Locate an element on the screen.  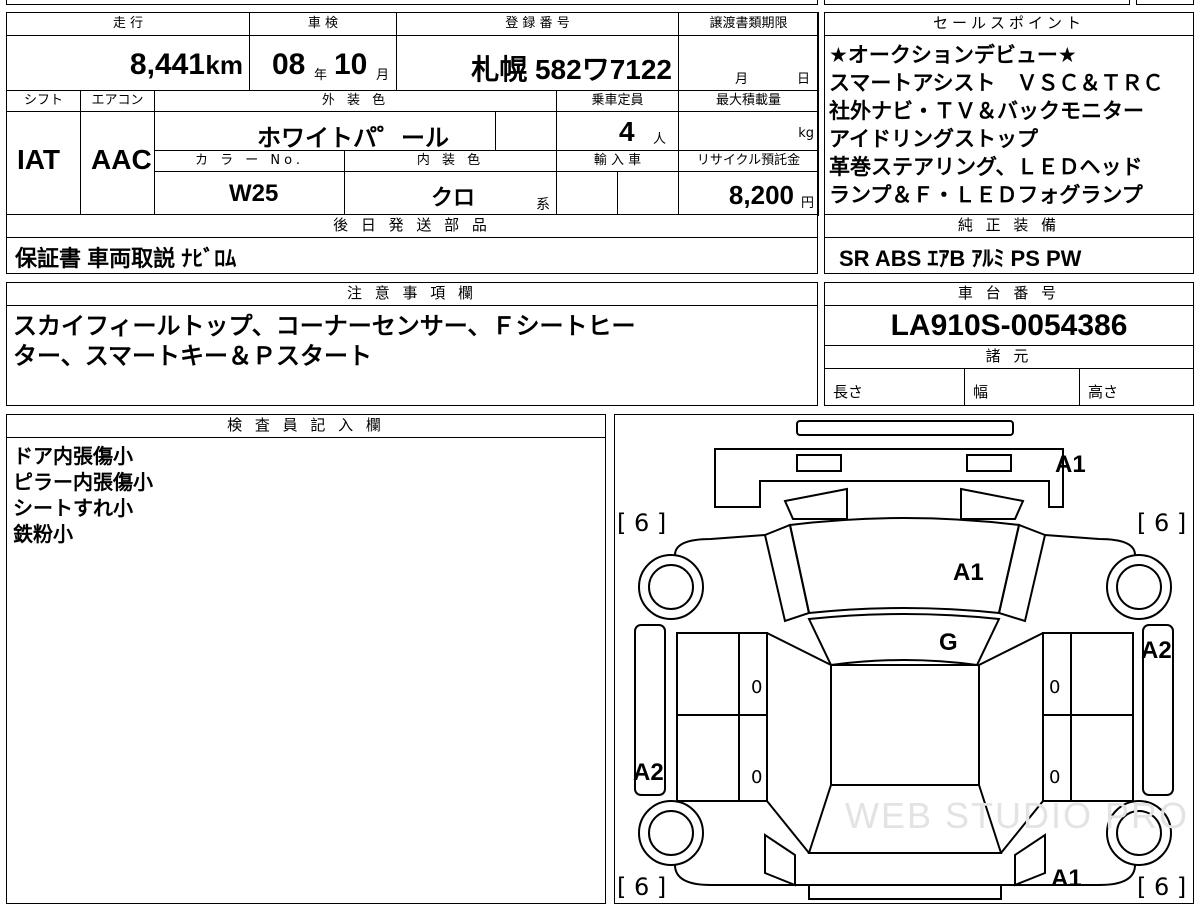
top-strip is located at coordinates (600, 2).